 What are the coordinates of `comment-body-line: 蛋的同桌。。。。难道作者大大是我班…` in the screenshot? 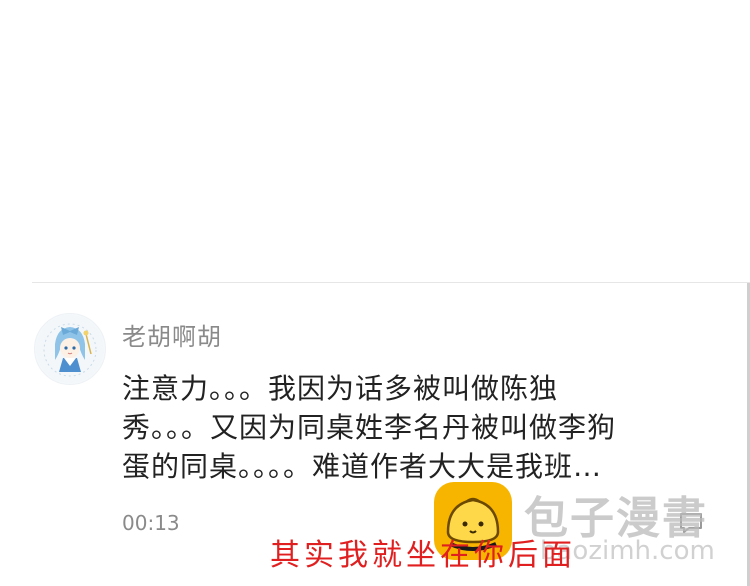 It's located at (362, 466).